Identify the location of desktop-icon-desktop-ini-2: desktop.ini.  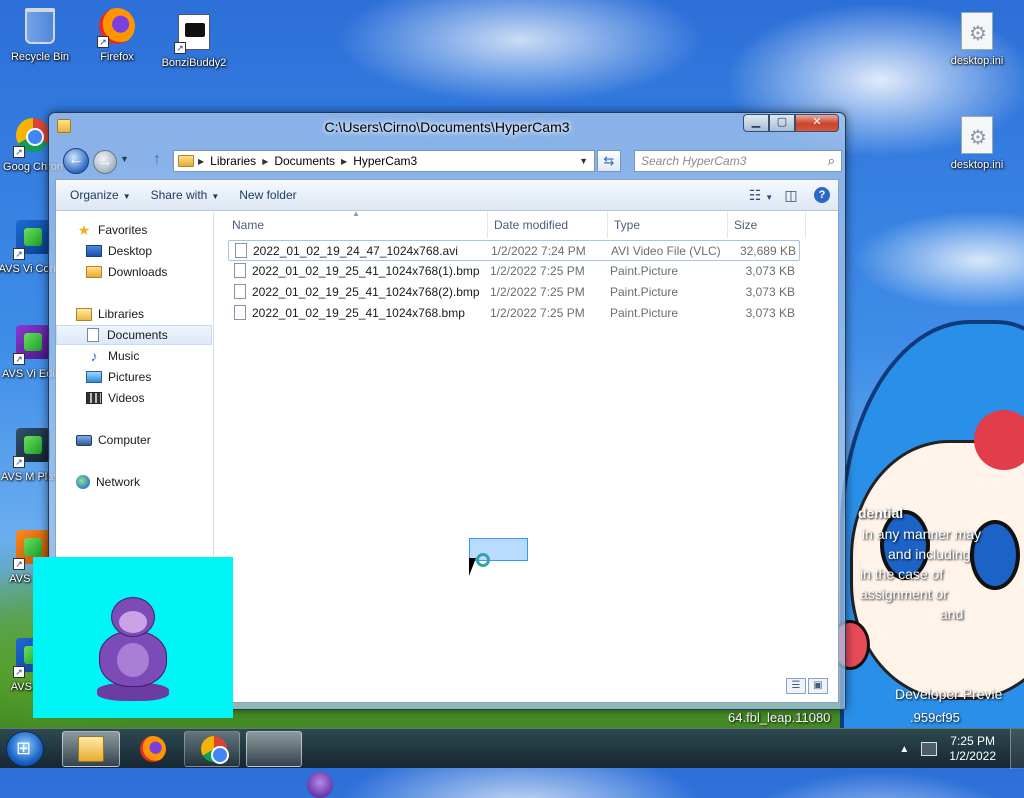
(977, 144).